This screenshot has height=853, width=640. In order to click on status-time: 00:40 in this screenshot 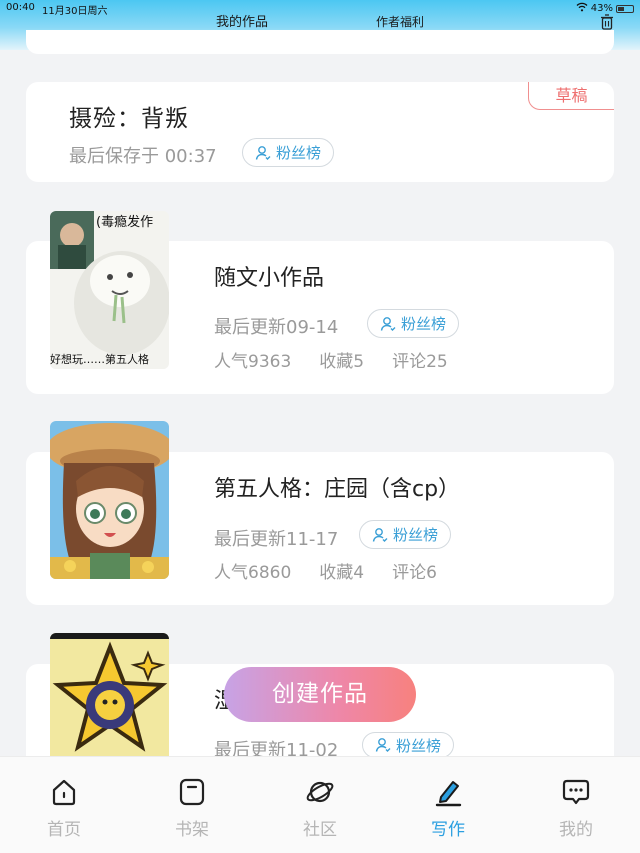, I will do `click(20, 7)`.